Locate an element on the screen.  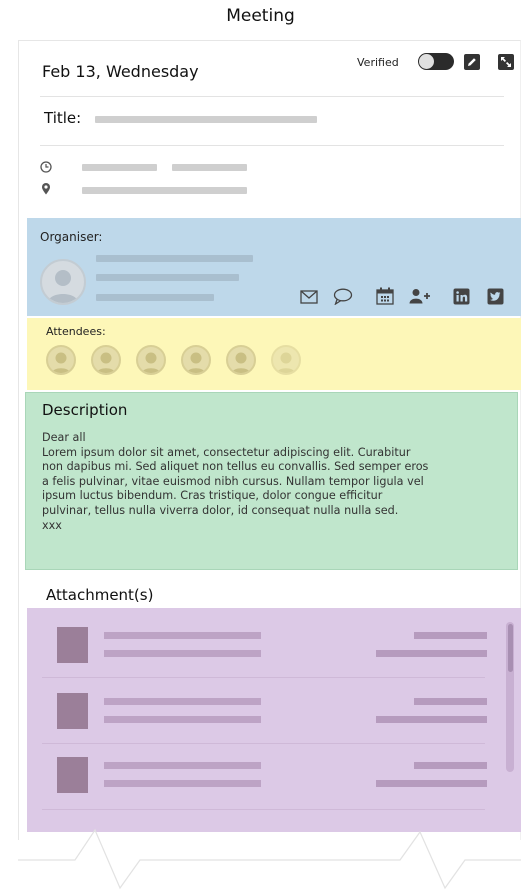
mail-icon is located at coordinates (309, 297).